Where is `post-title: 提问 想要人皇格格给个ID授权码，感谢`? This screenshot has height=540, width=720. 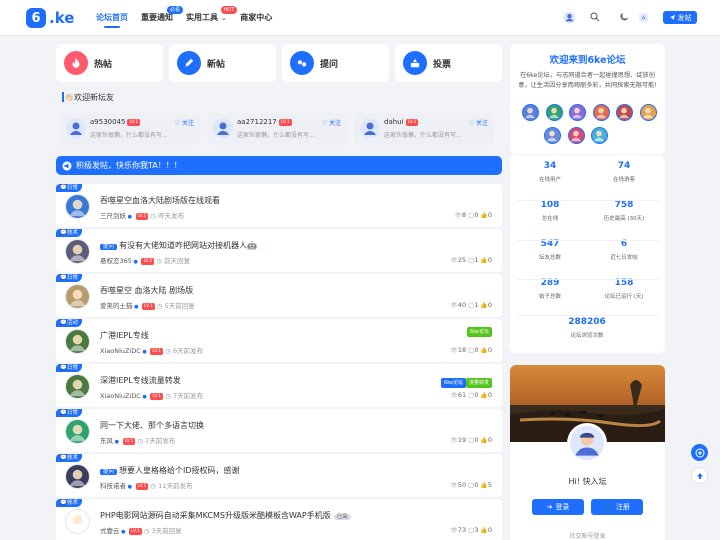
post-title: 提问 想要人皇格格给个ID授权码，感谢 is located at coordinates (170, 470).